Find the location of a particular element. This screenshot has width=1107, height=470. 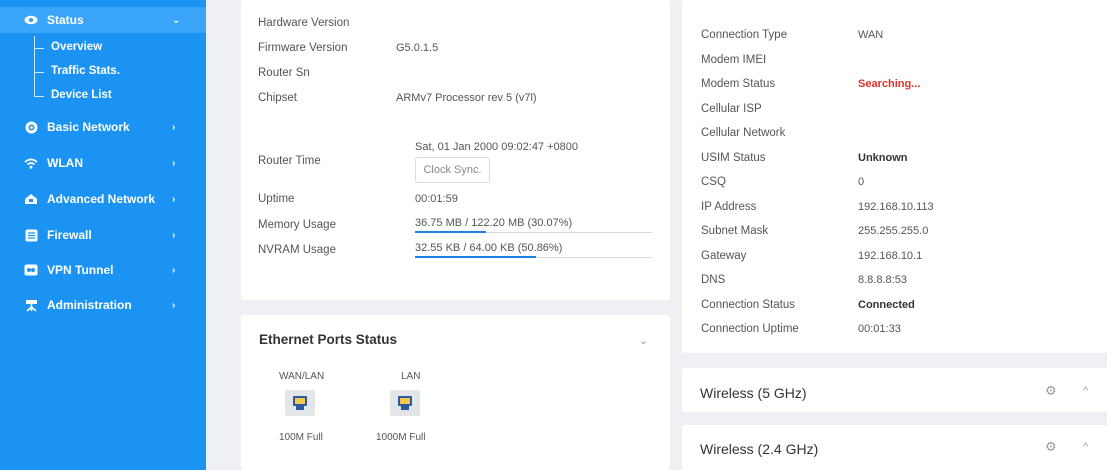

sidebar-item-label: Advanced Network is located at coordinates (101, 199).